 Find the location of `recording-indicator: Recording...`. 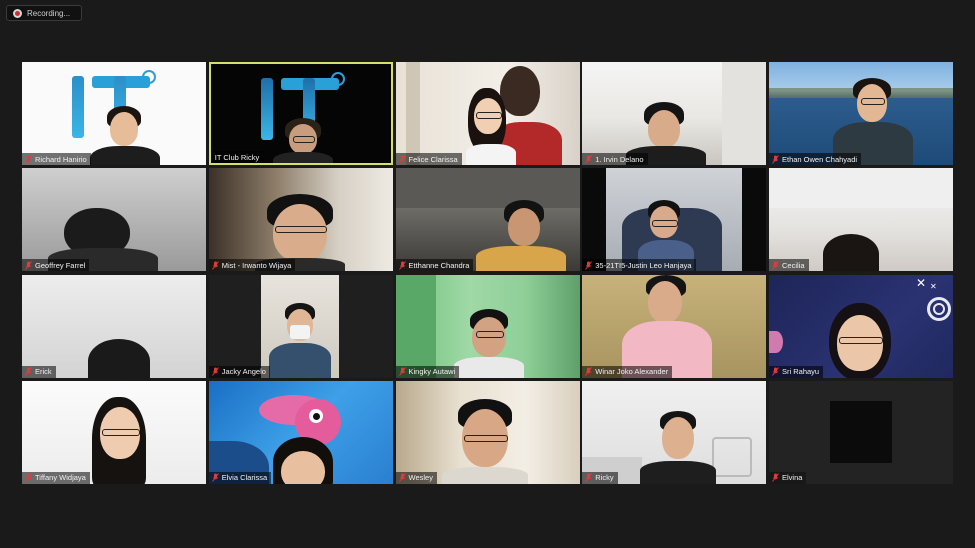

recording-indicator: Recording... is located at coordinates (44, 13).